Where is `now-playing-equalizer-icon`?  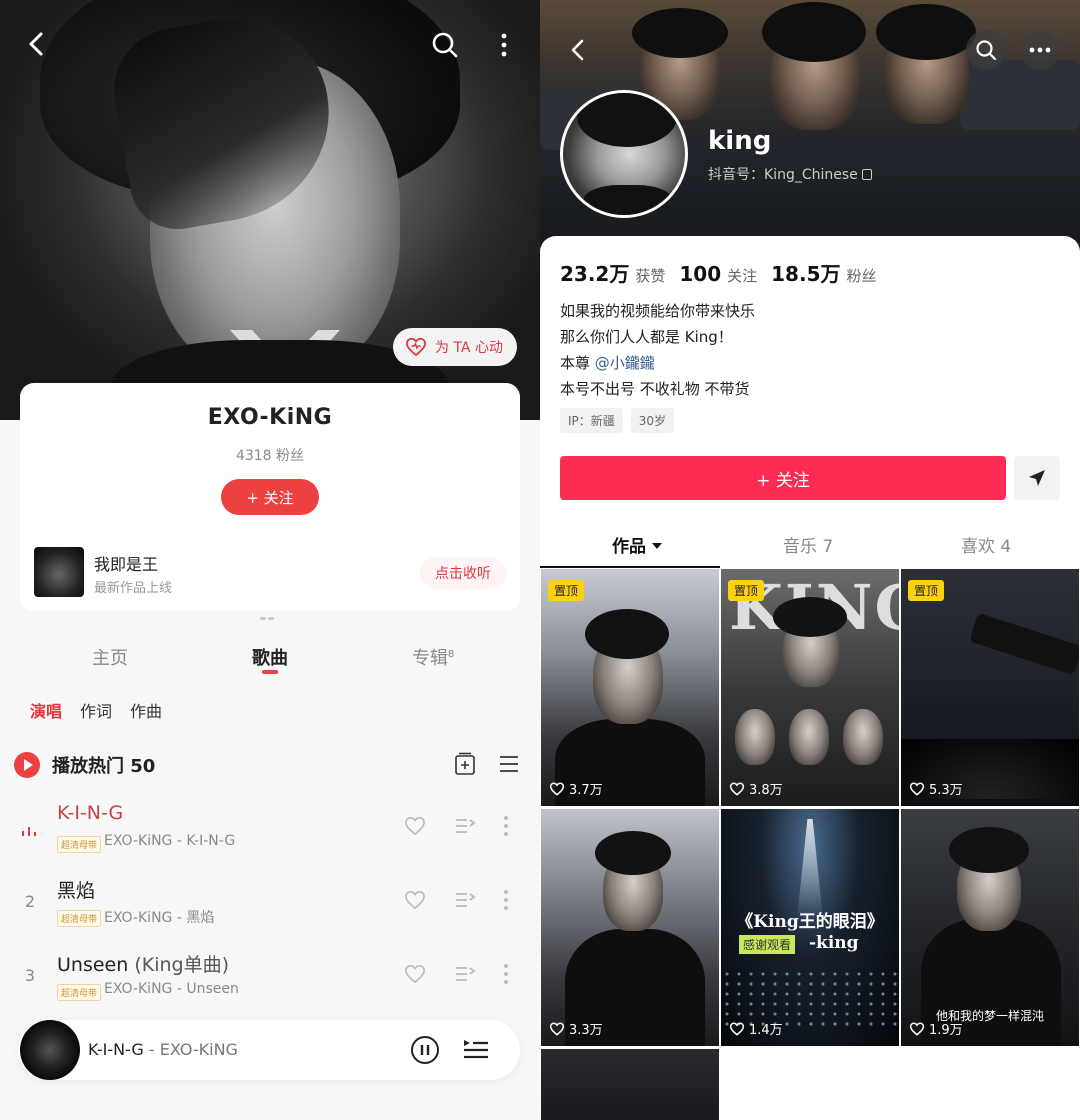
now-playing-equalizer-icon is located at coordinates (30, 830).